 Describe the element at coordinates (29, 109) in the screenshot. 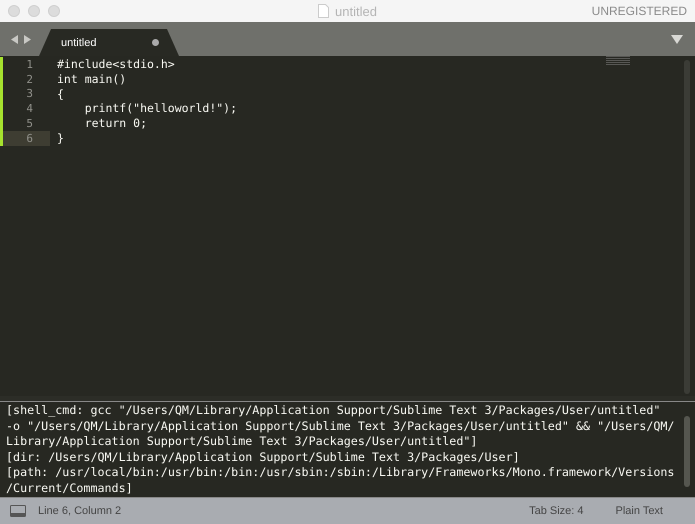

I see `line-number: 4` at that location.